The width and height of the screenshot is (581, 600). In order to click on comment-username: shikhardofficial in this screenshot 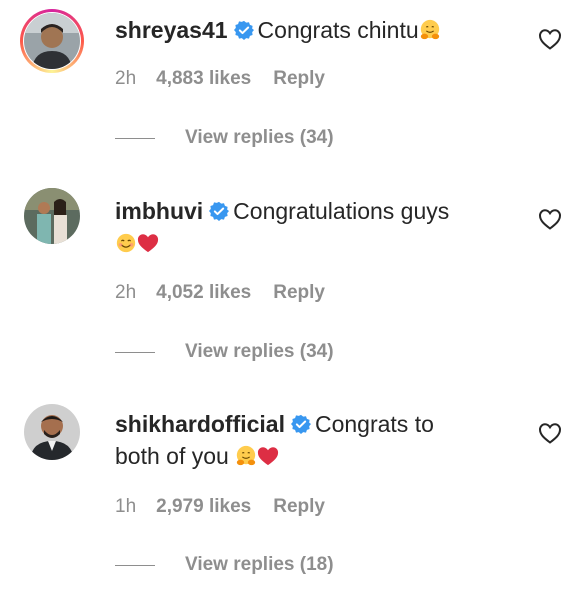, I will do `click(200, 424)`.